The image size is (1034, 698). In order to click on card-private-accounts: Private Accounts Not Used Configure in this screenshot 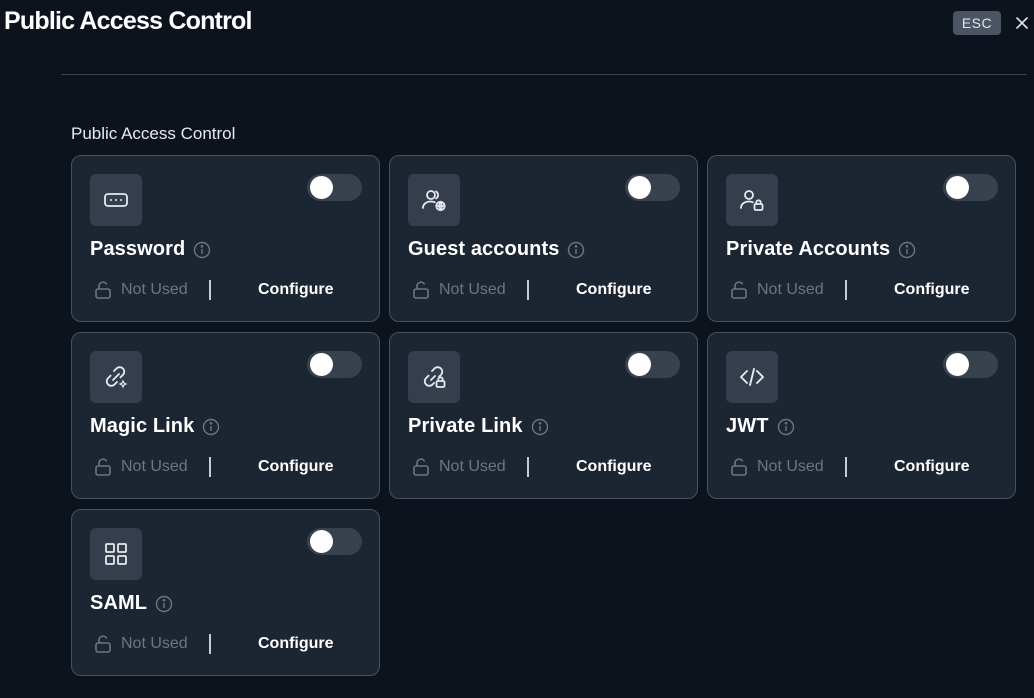, I will do `click(861, 238)`.